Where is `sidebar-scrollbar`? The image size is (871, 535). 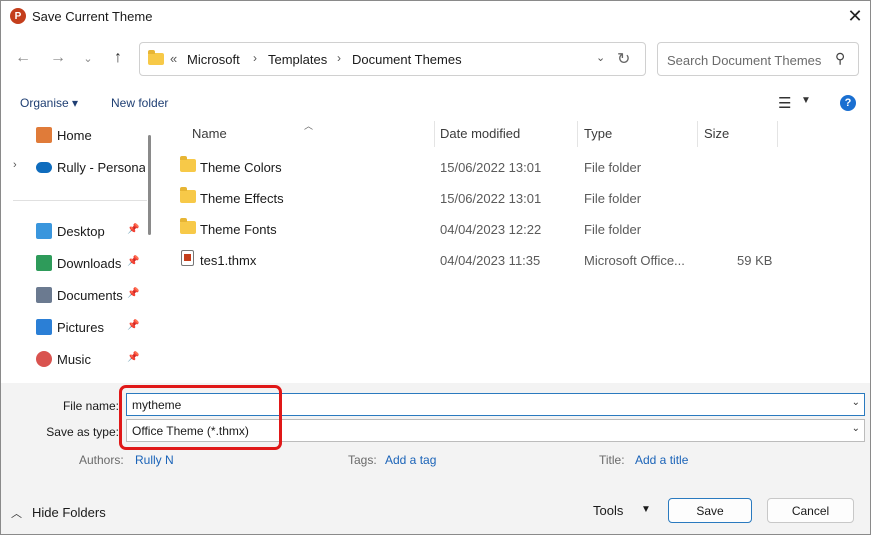
sidebar-scrollbar is located at coordinates (149, 185).